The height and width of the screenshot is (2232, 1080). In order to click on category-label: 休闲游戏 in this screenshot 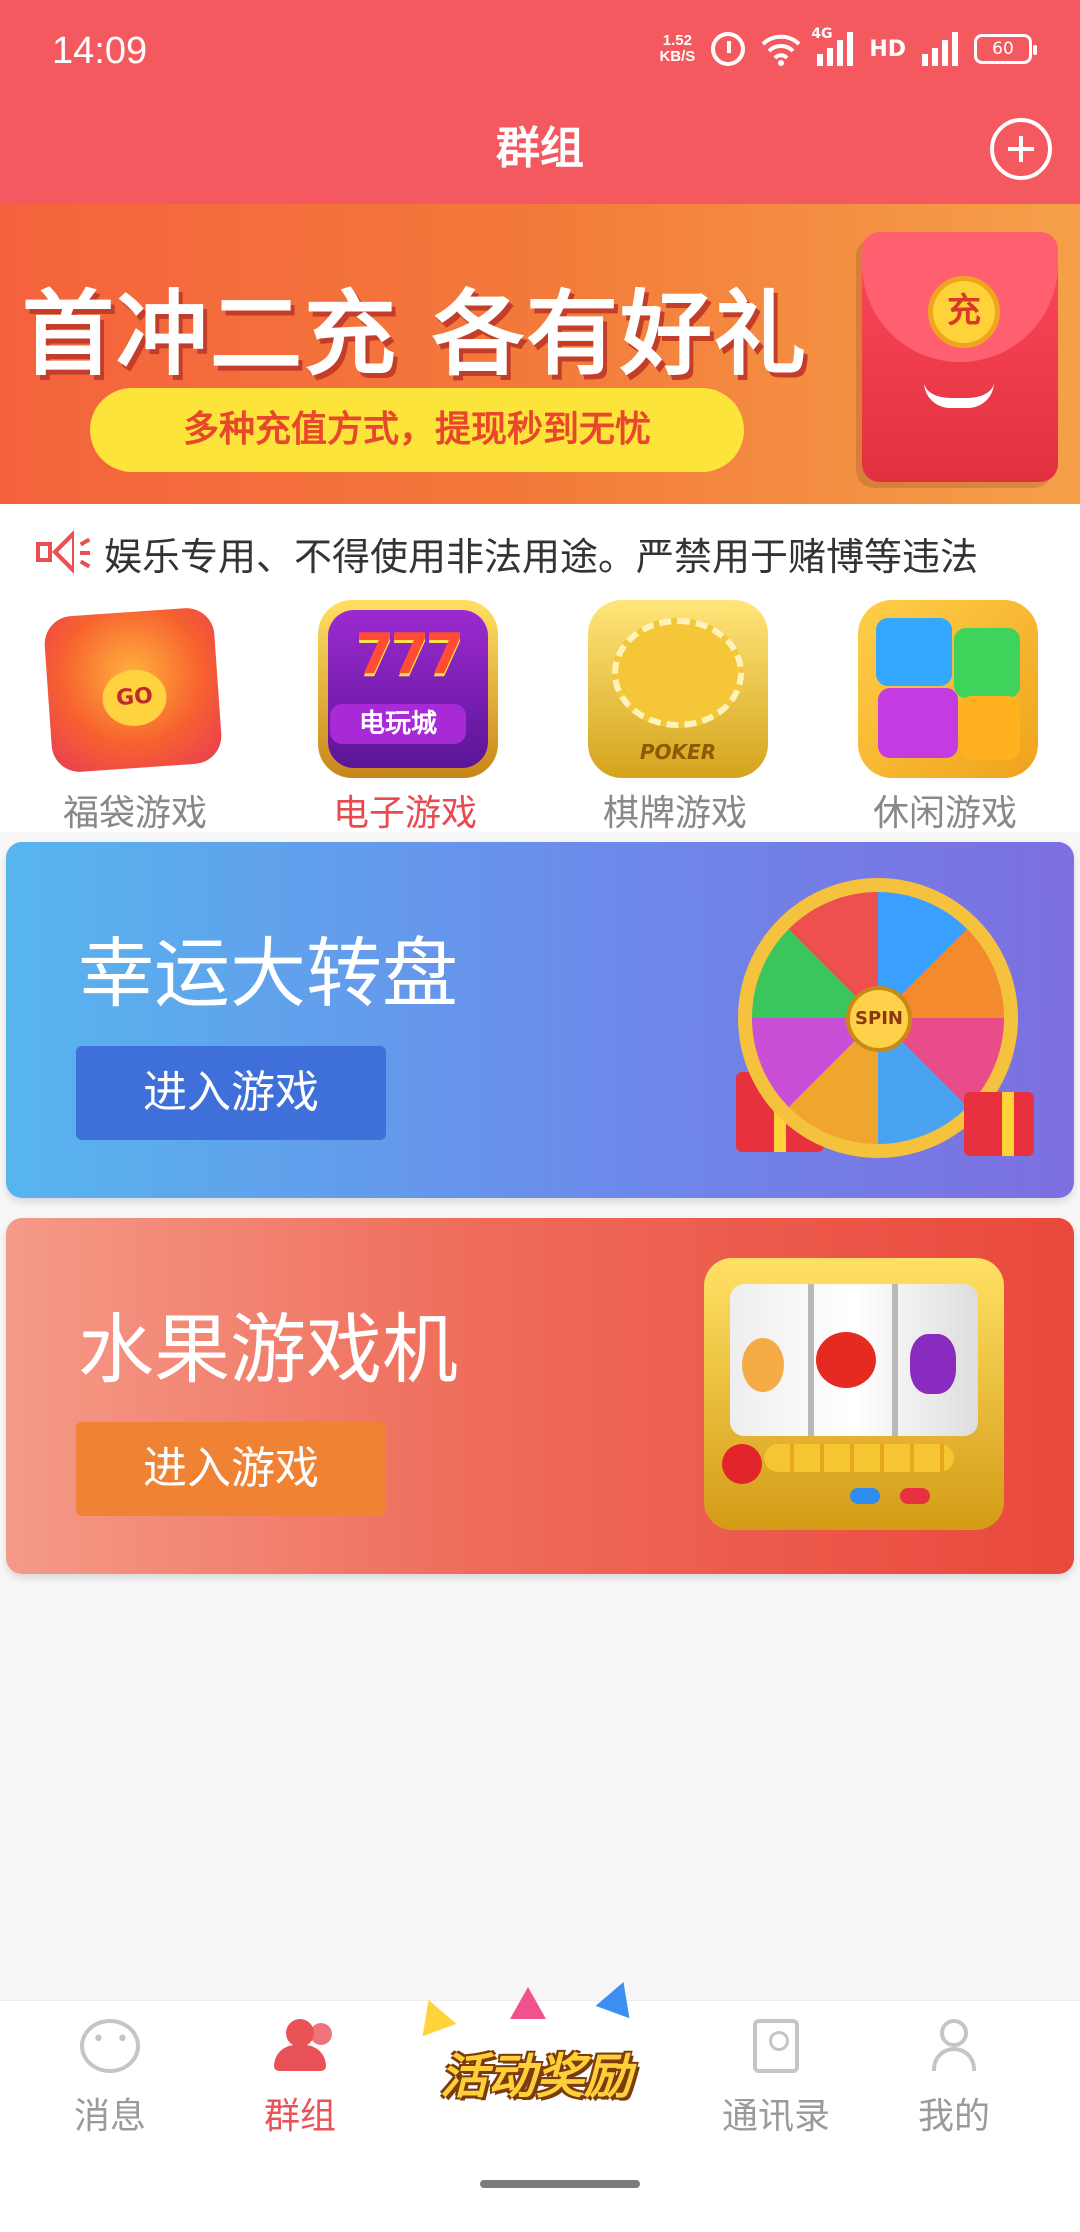, I will do `click(944, 813)`.